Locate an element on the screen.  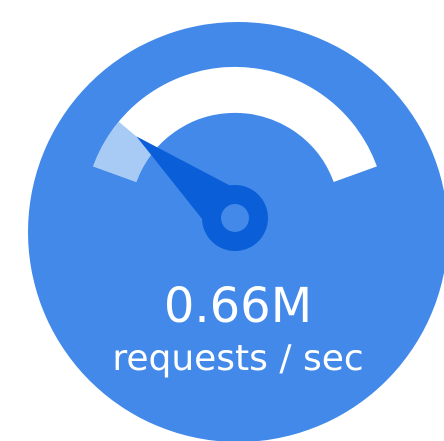
gauge-value-label: 0.66M is located at coordinates (238, 306).